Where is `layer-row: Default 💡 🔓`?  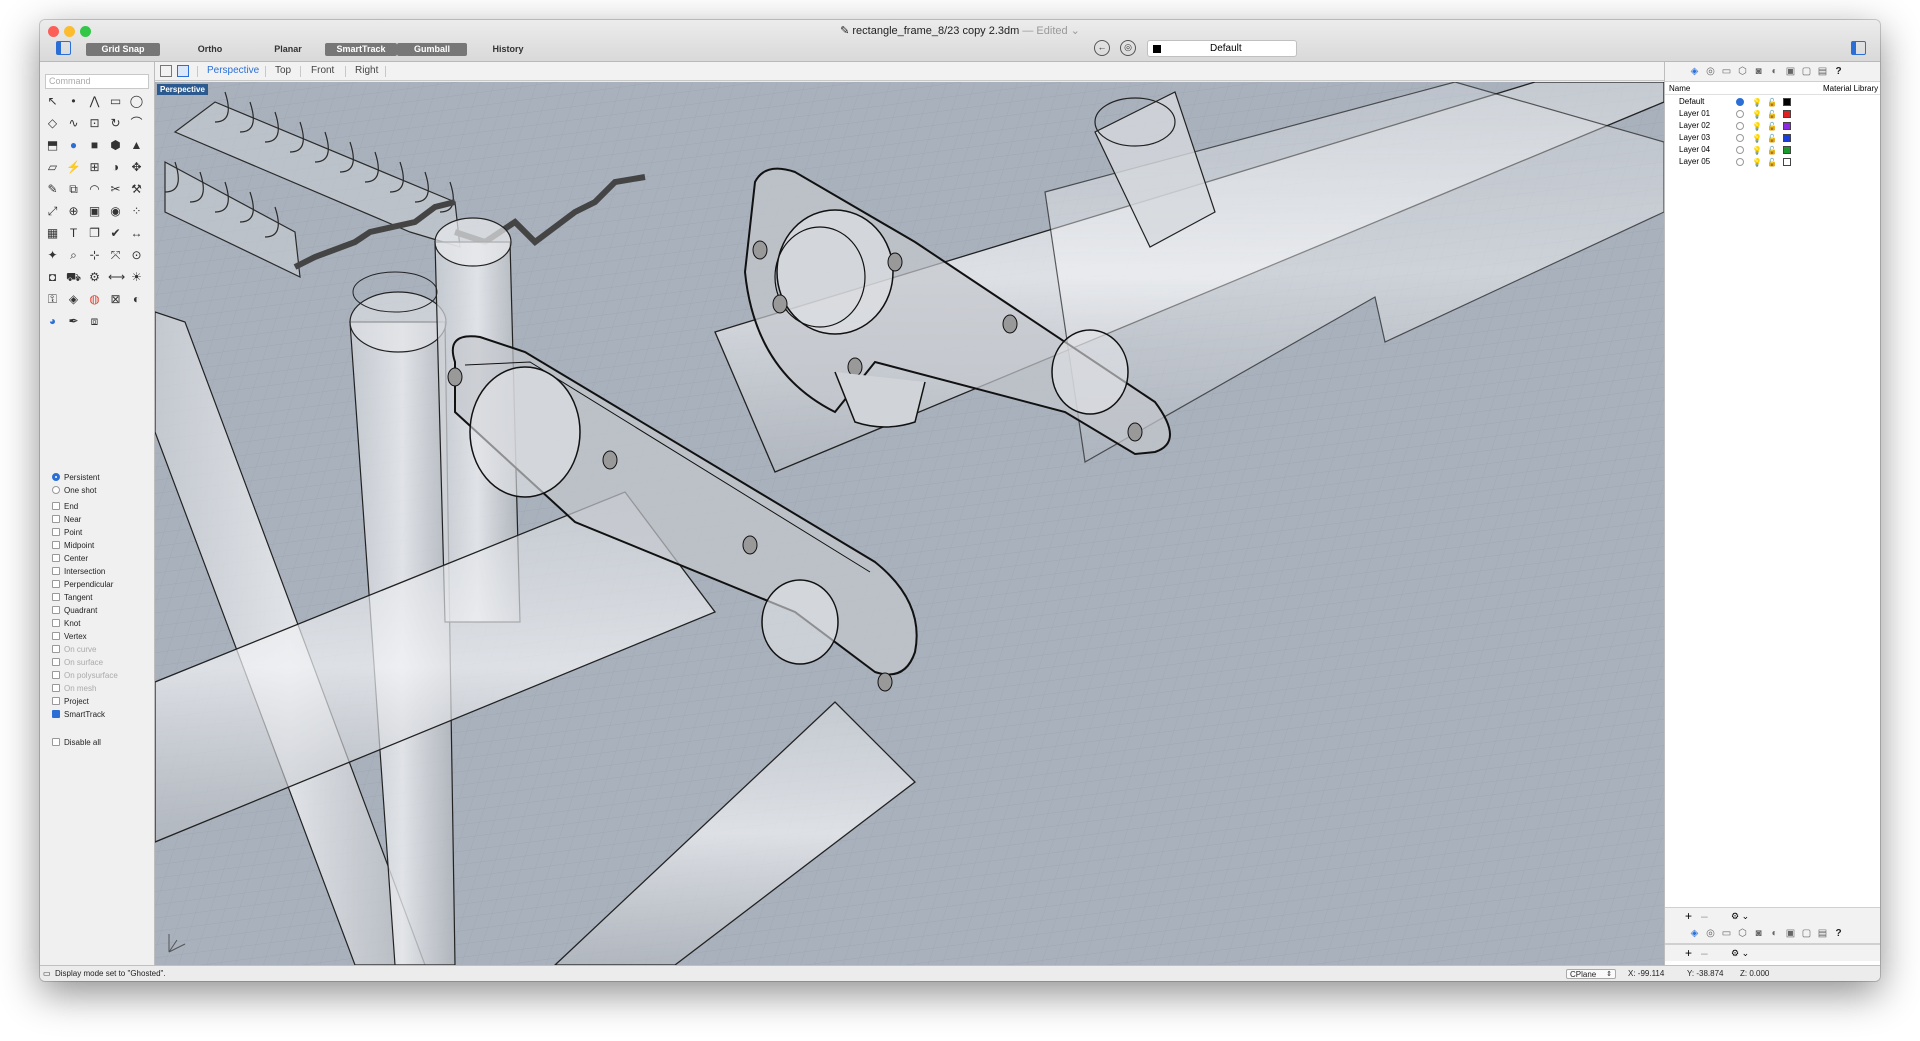 layer-row: Default 💡 🔓 is located at coordinates (1772, 102).